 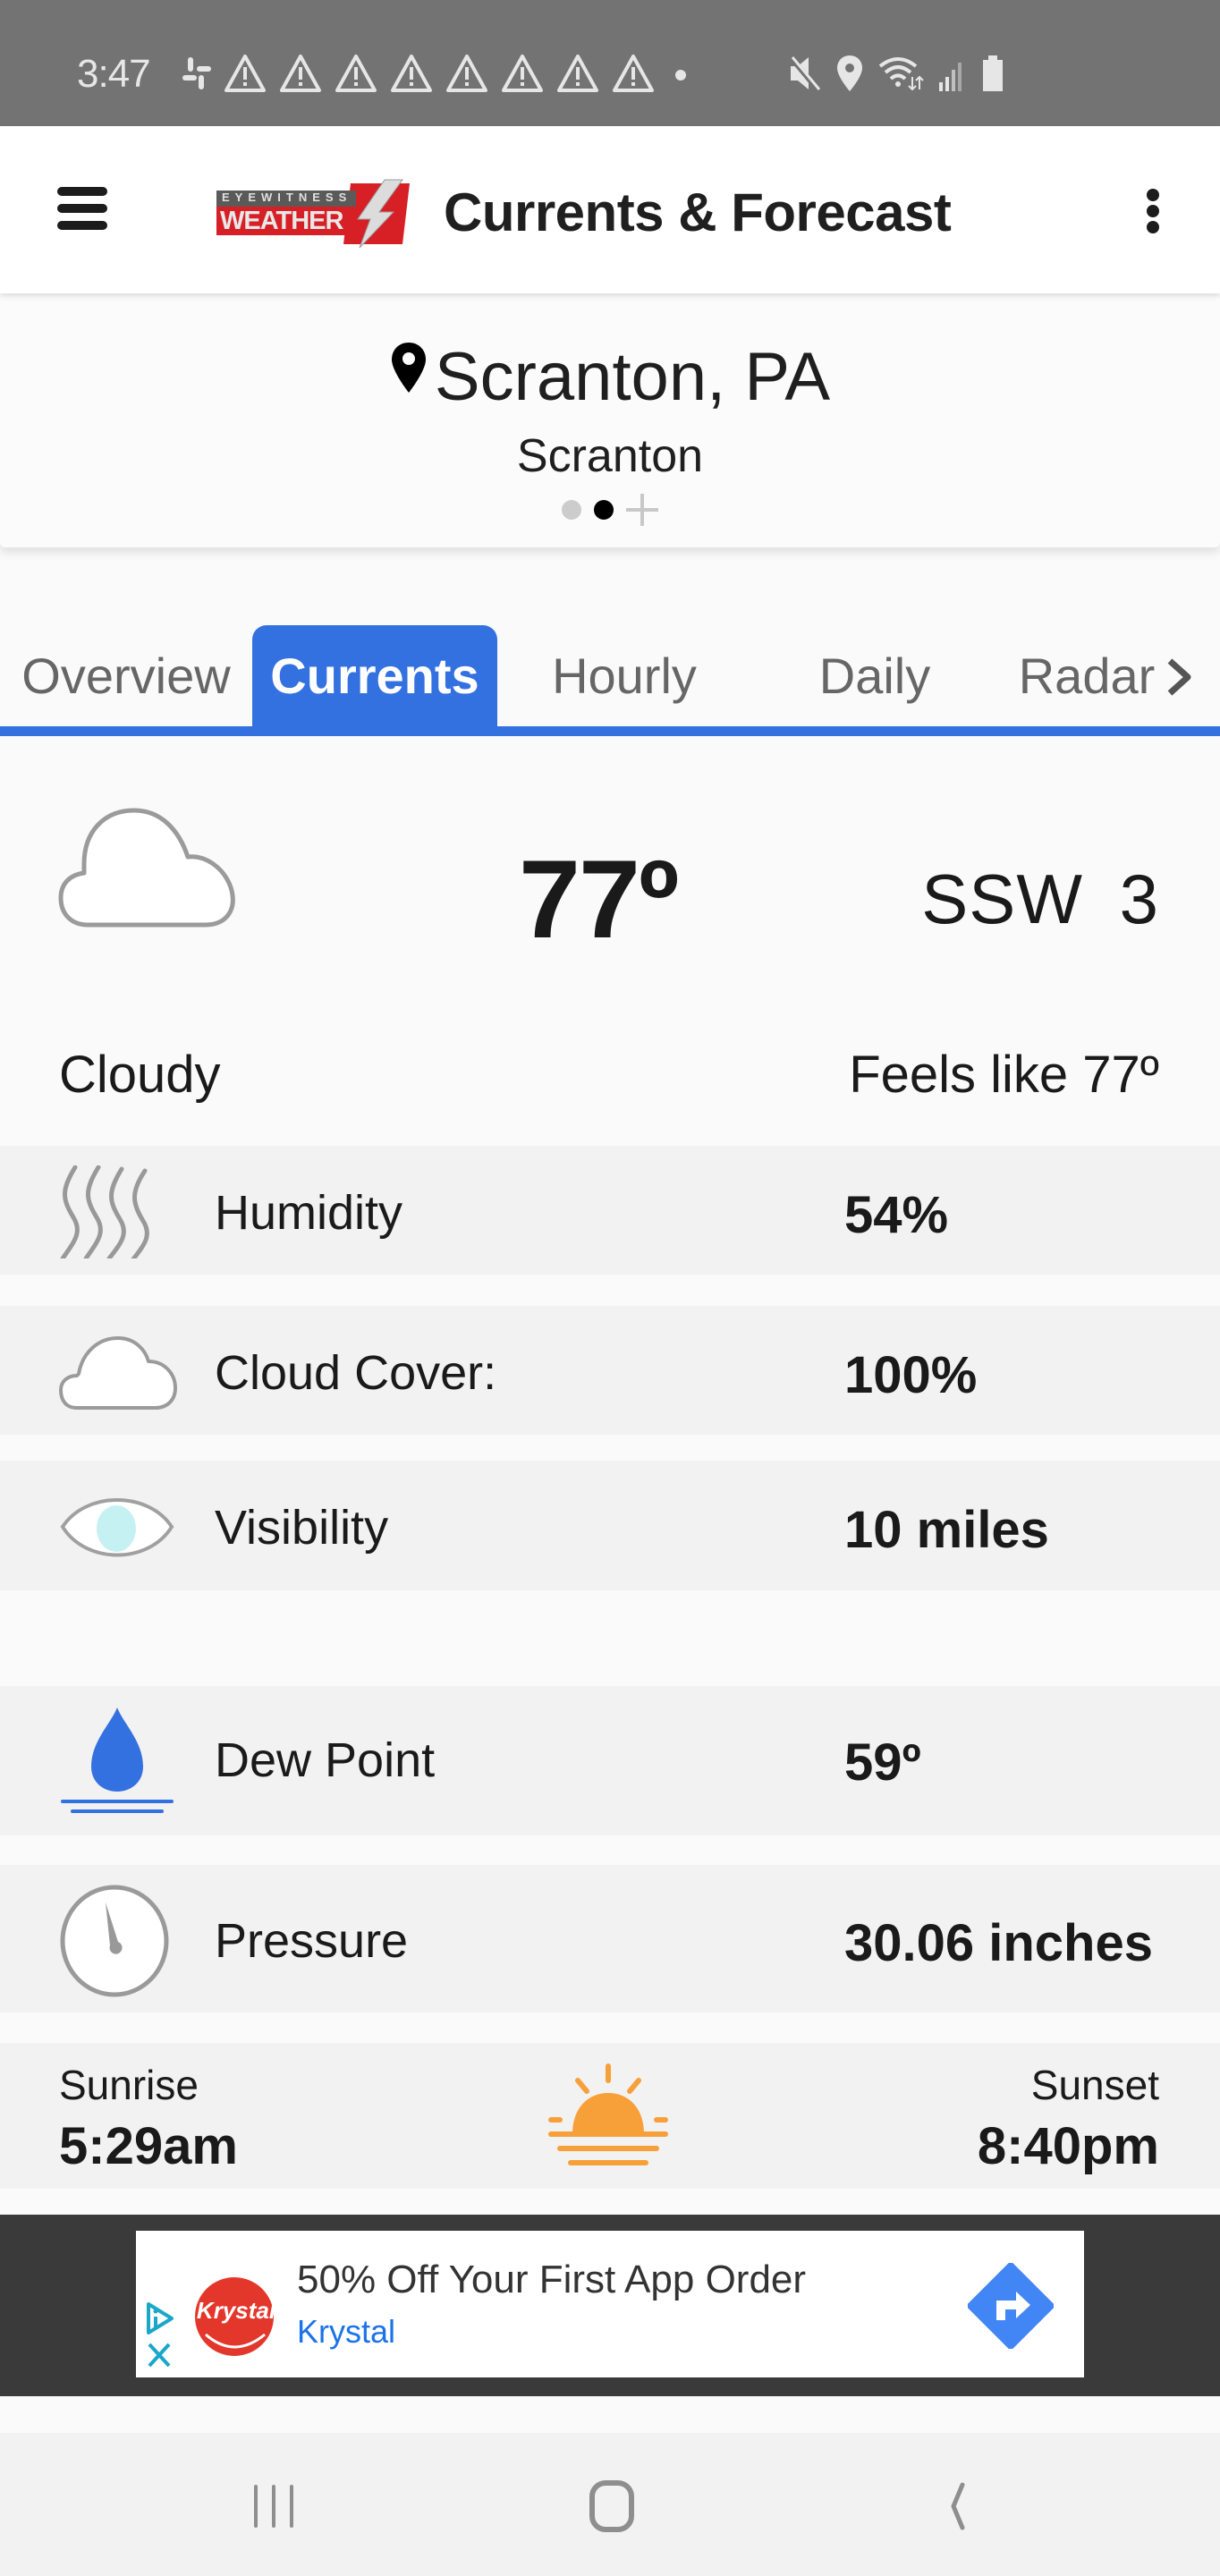 I want to click on ad-choices-icon, so click(x=160, y=2318).